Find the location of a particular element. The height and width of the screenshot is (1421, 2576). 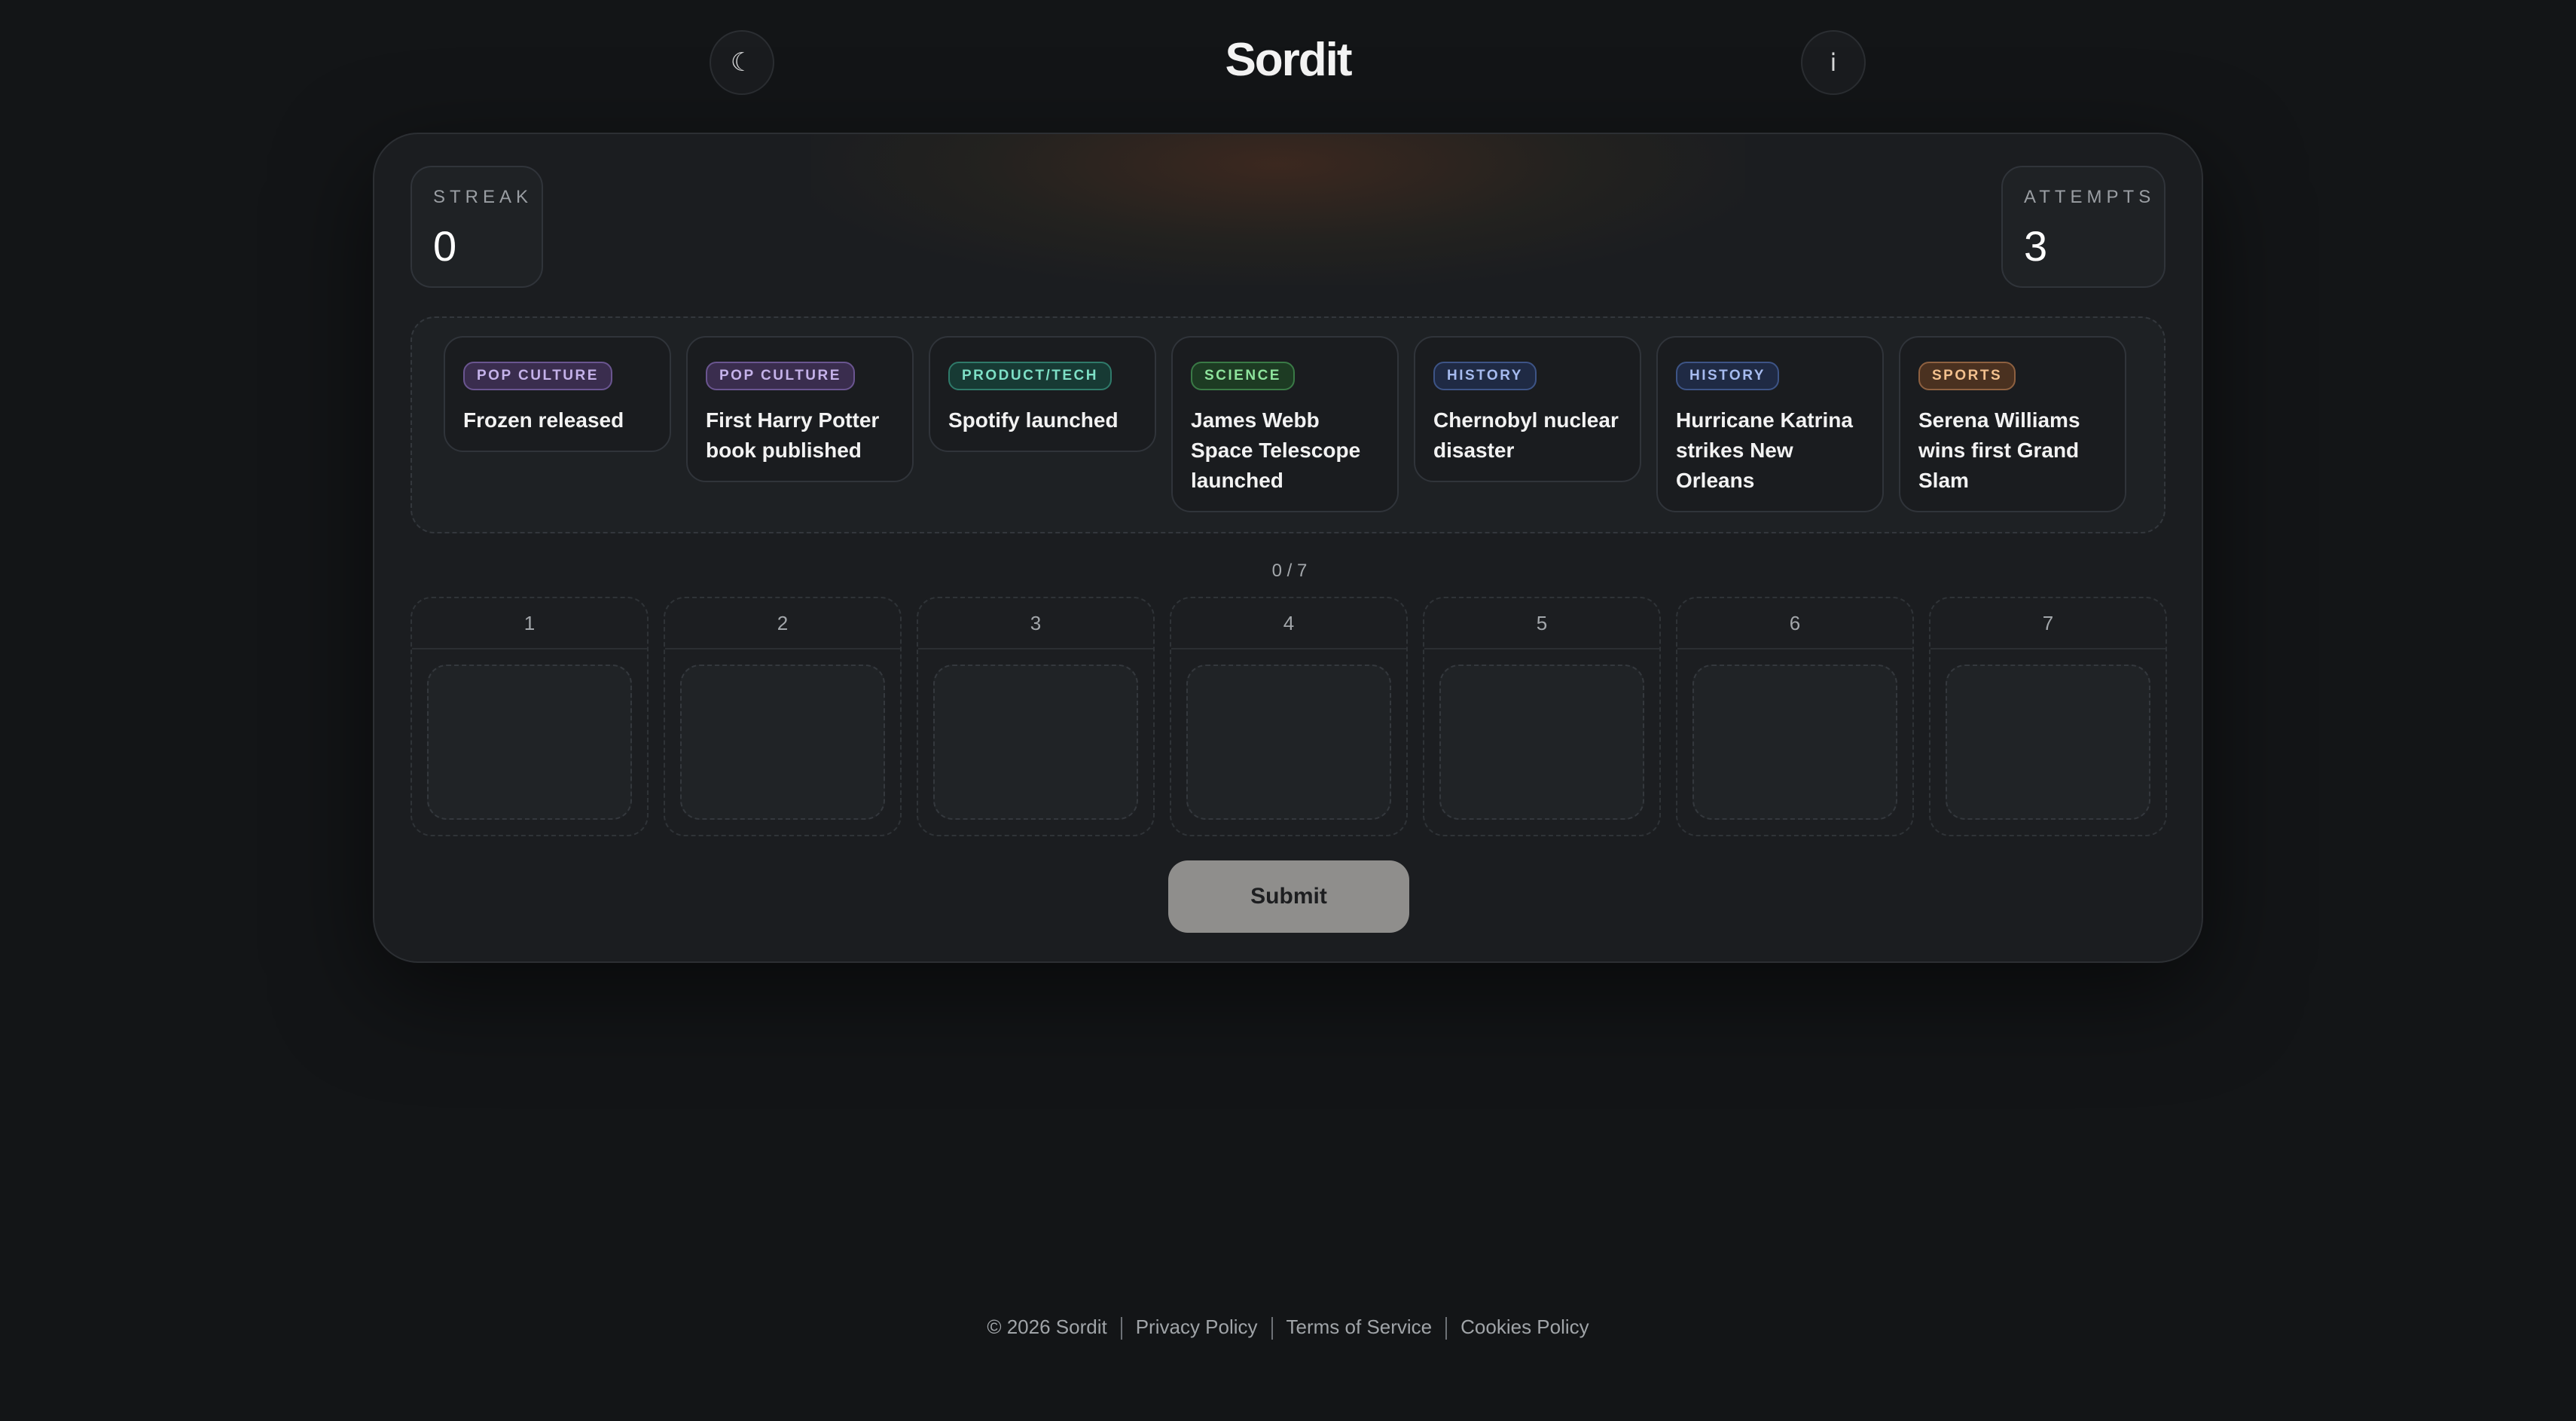

background-glow is located at coordinates (1278, 209).